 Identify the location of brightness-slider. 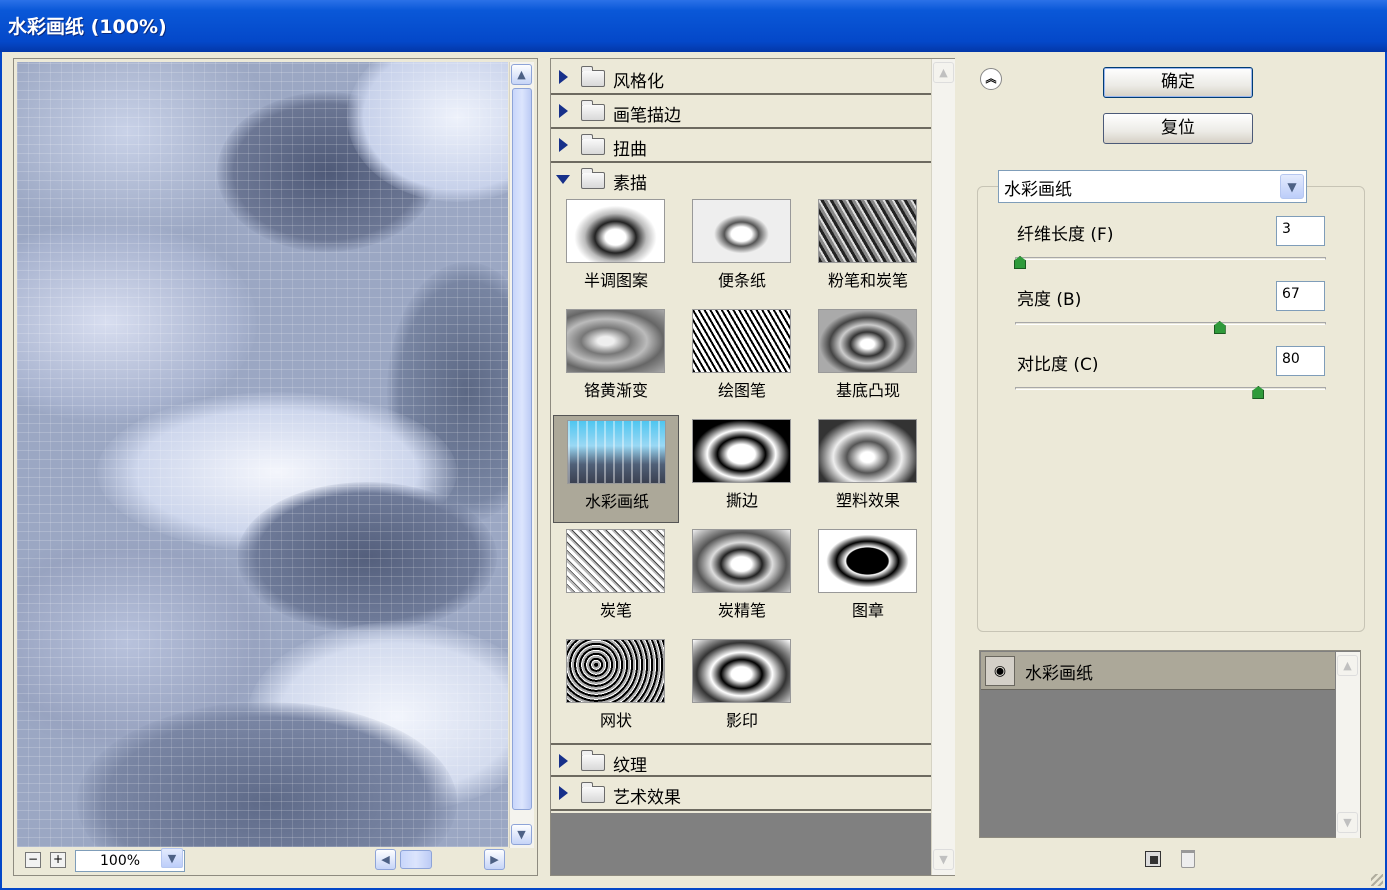
(1170, 323).